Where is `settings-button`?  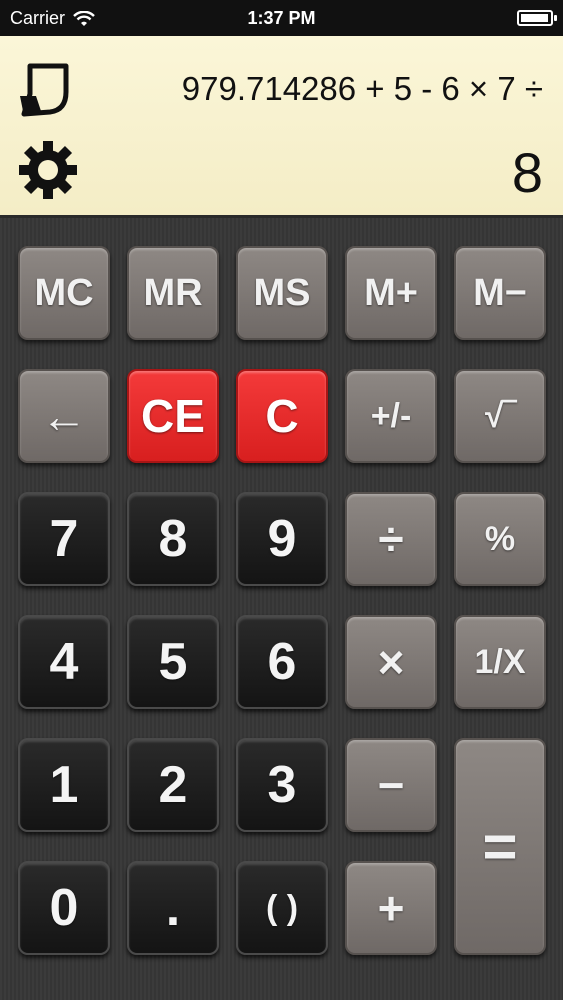 settings-button is located at coordinates (48, 170).